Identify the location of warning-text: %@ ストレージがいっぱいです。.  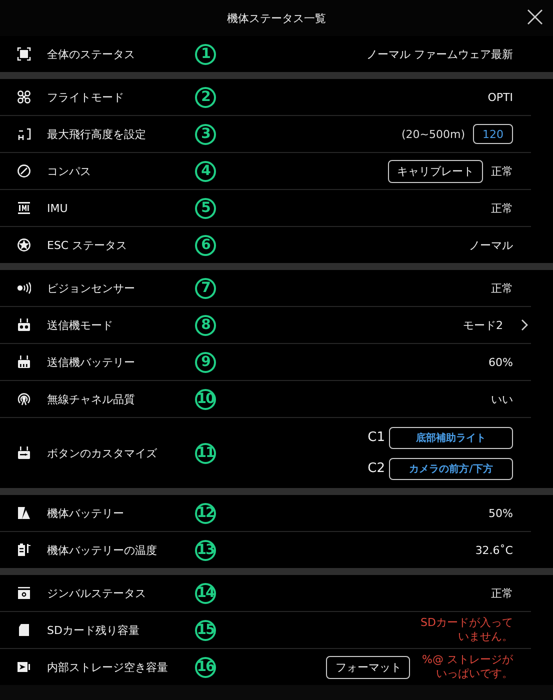
(467, 667).